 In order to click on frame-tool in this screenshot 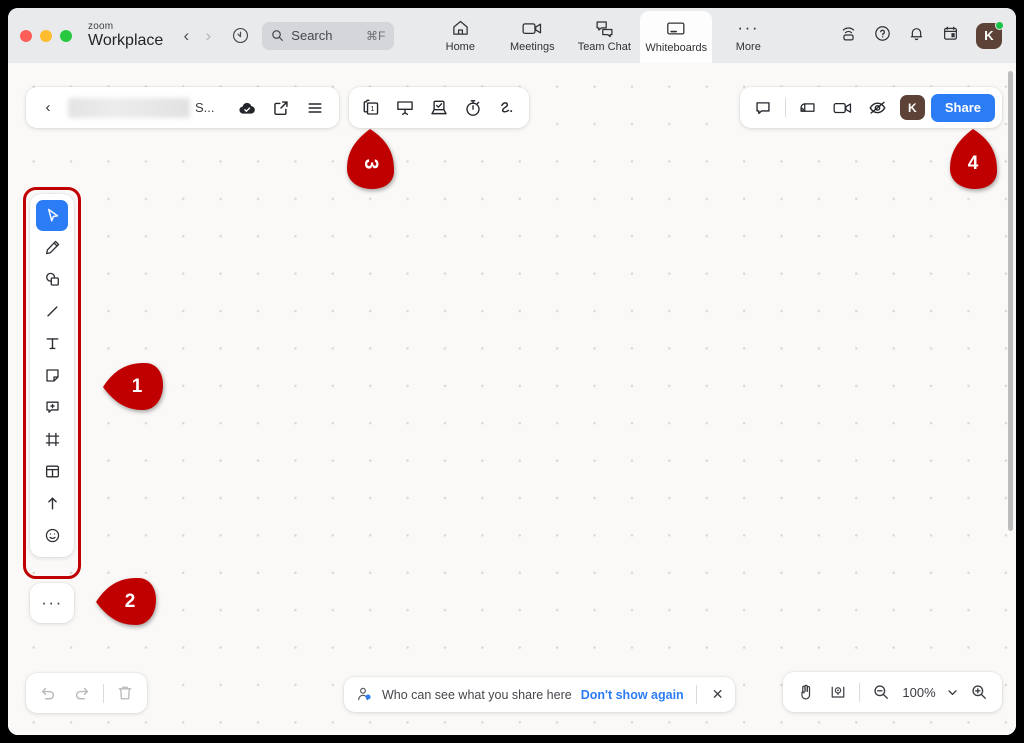, I will do `click(52, 439)`.